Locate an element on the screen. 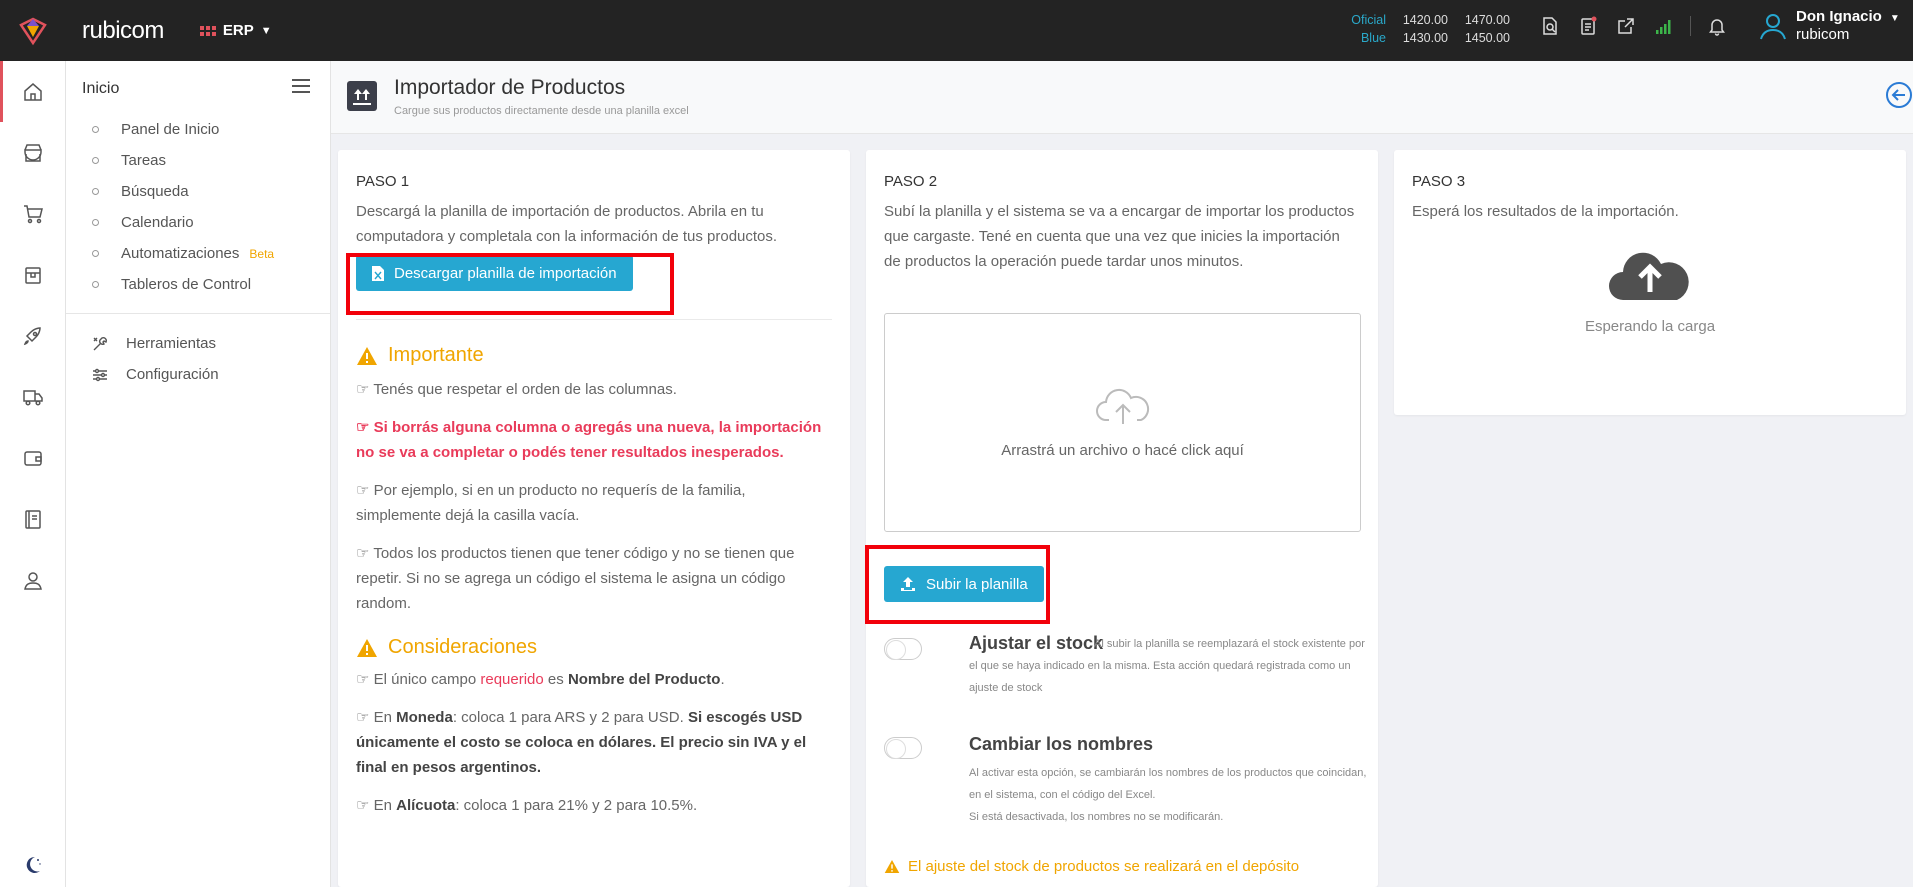 The image size is (1913, 887). change-names-toggle is located at coordinates (903, 748).